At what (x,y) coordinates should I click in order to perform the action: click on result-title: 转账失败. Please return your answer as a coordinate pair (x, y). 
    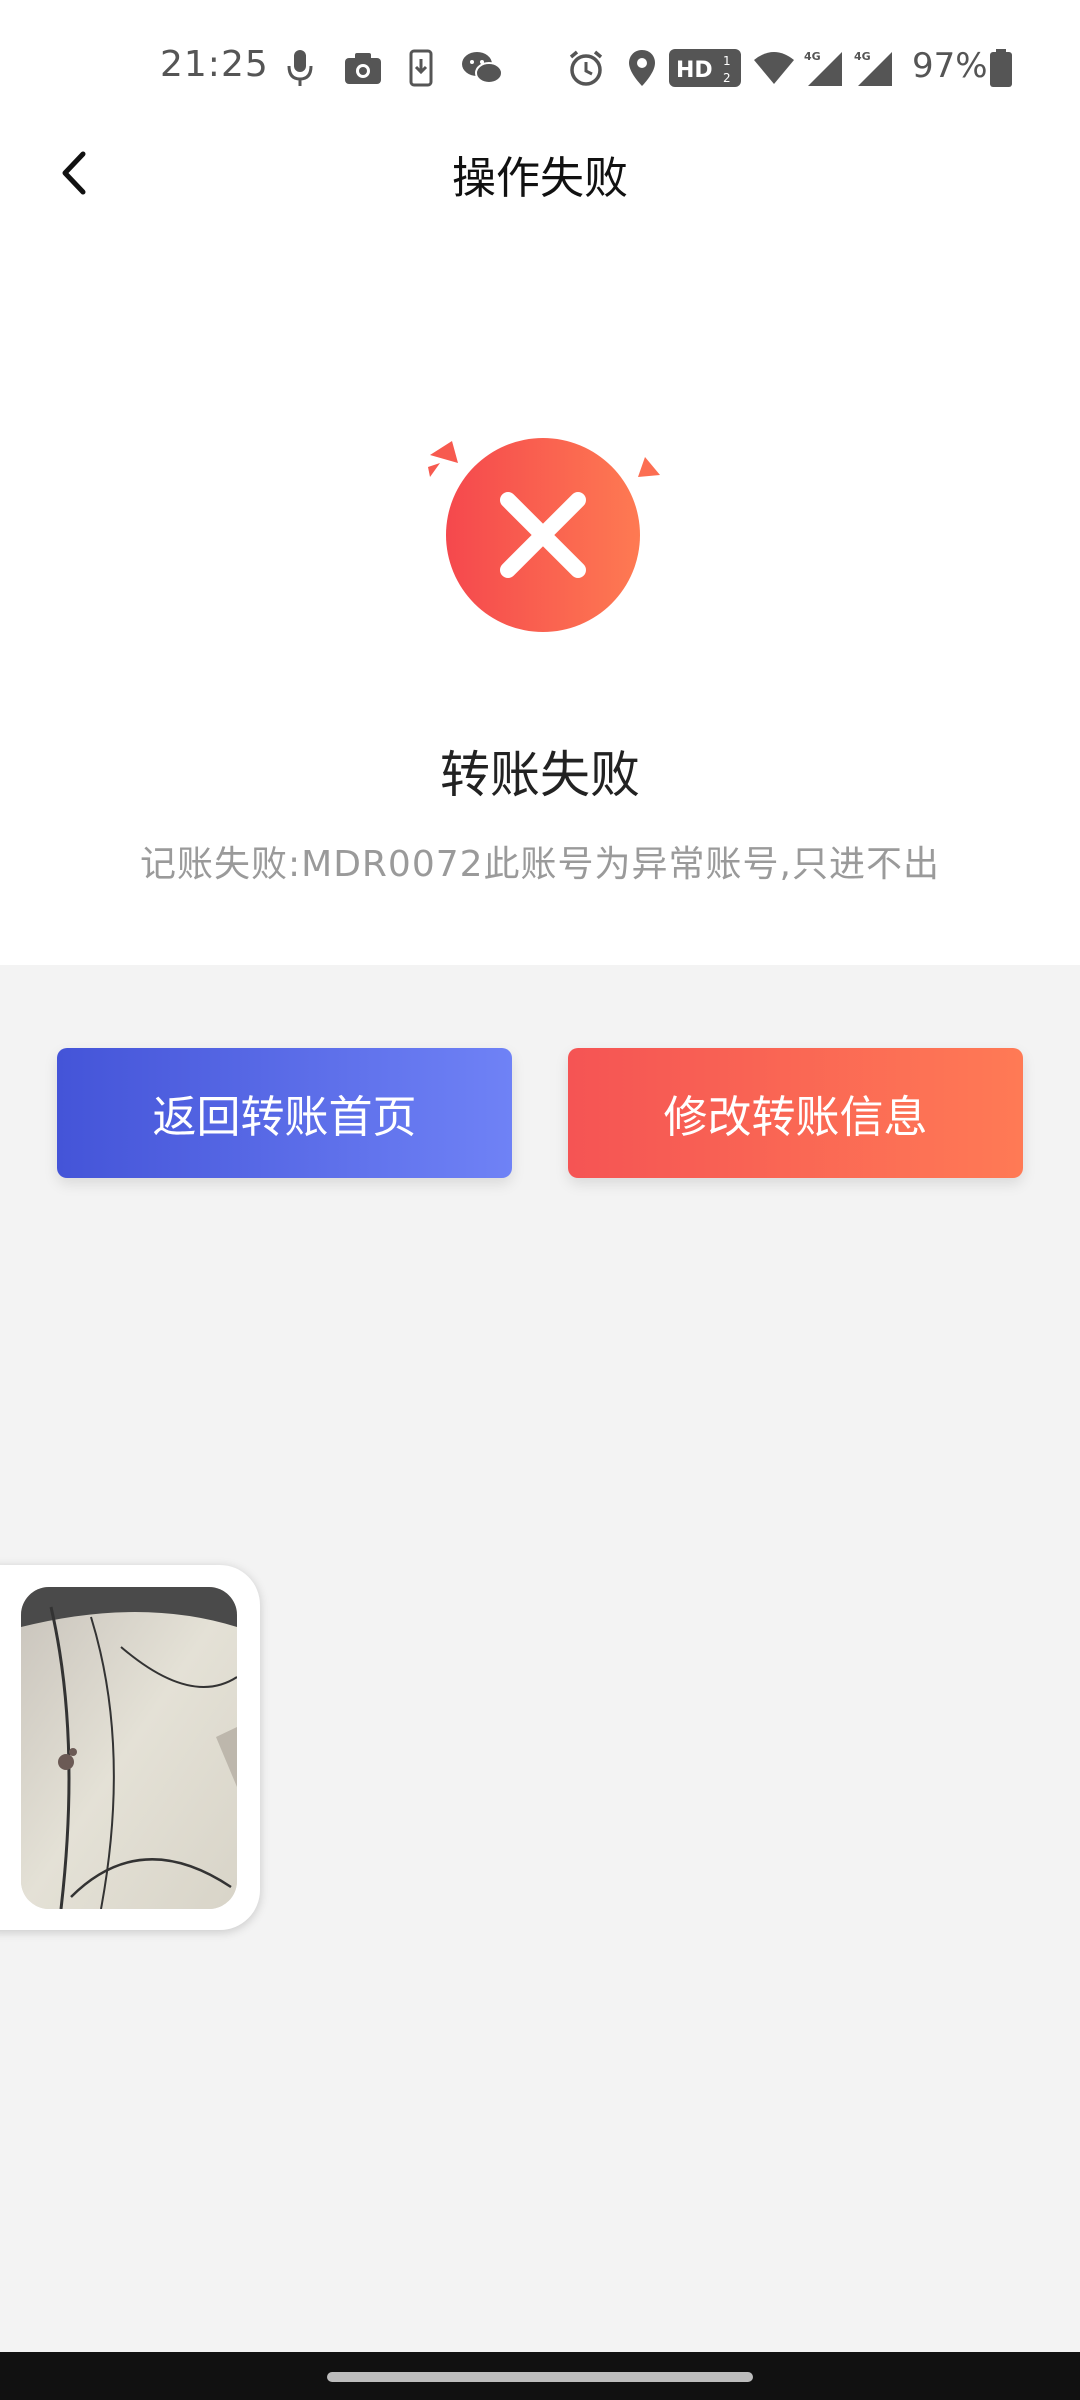
    Looking at the image, I should click on (540, 775).